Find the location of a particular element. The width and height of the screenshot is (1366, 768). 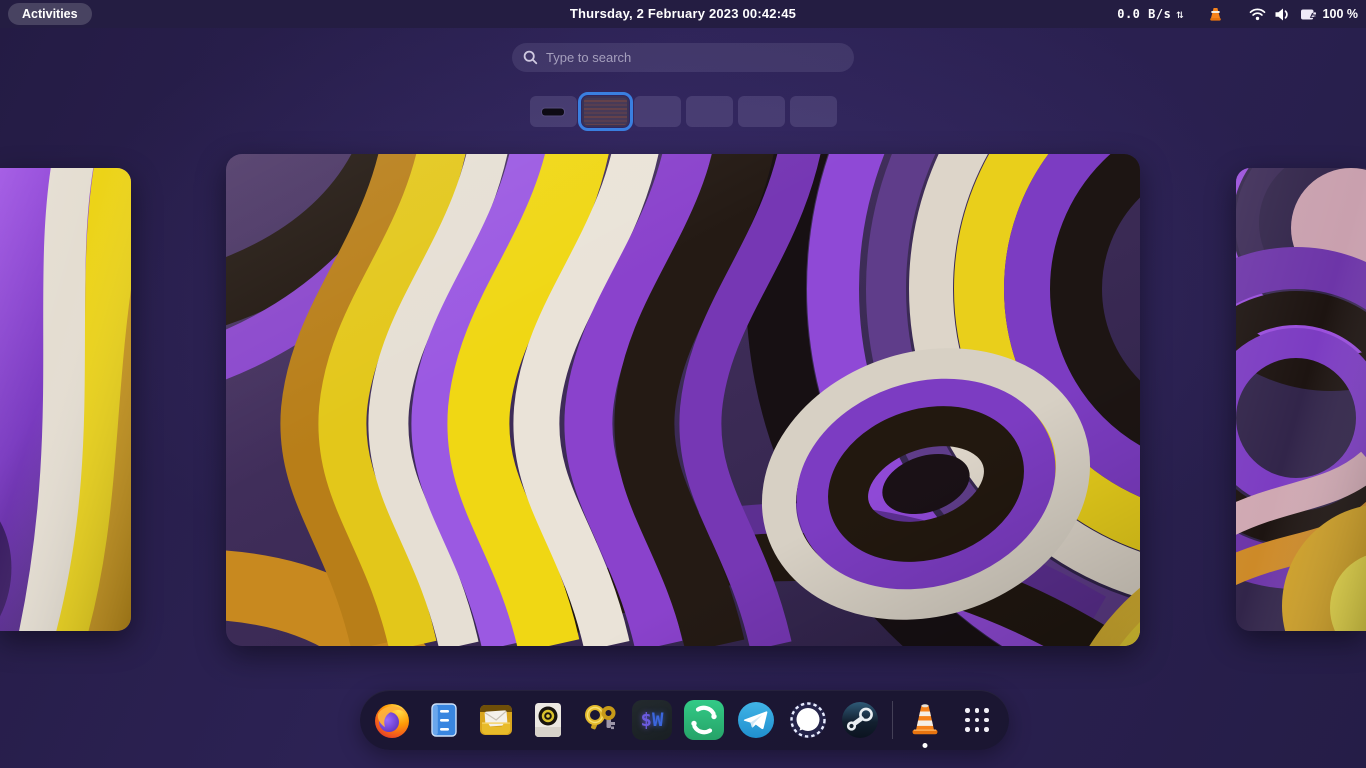

wallpaper-left is located at coordinates (65, 399).